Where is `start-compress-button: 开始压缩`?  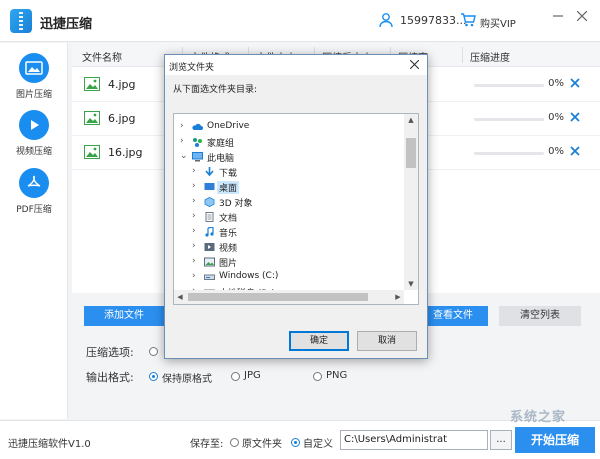 start-compress-button: 开始压缩 is located at coordinates (555, 440).